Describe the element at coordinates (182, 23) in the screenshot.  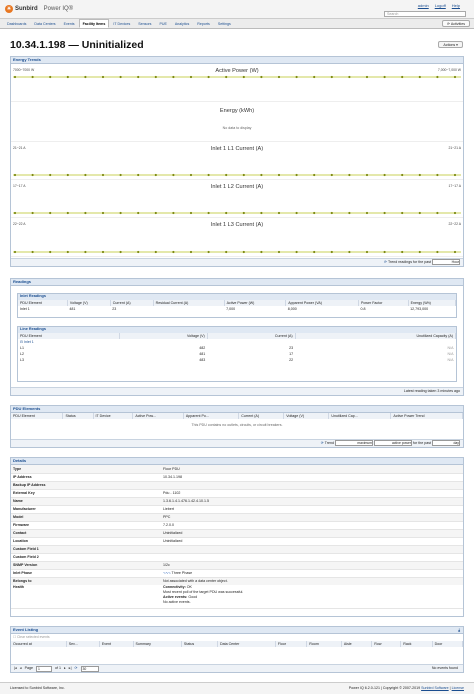
I see `tab-analytics: Analytics` at that location.